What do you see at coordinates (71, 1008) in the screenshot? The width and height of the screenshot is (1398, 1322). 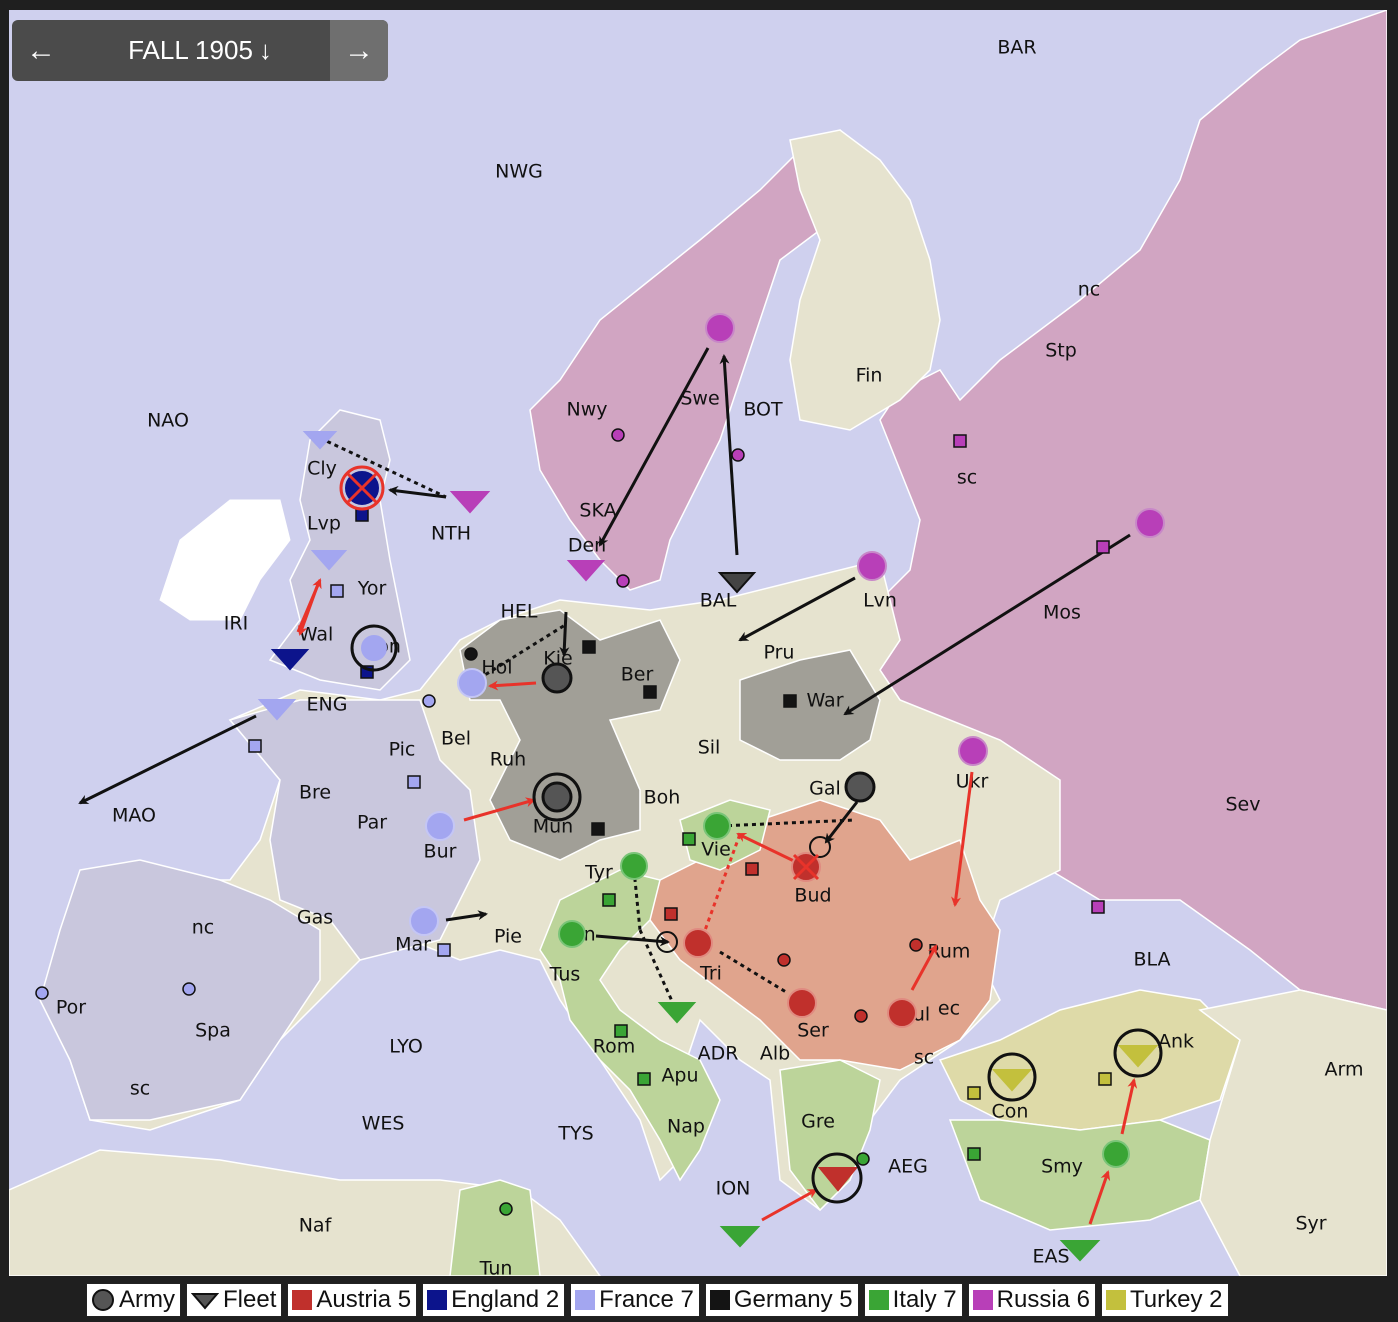 I see `province-label-por: Por` at bounding box center [71, 1008].